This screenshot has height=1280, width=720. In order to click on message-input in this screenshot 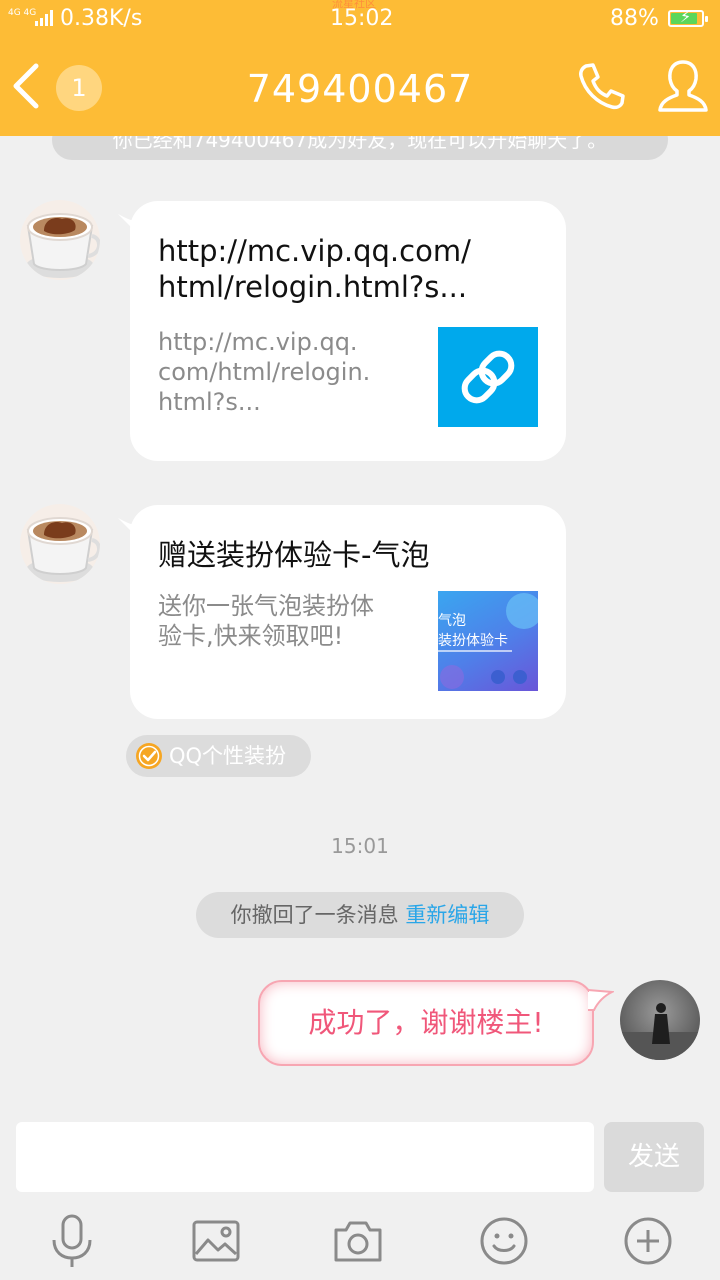, I will do `click(305, 1157)`.